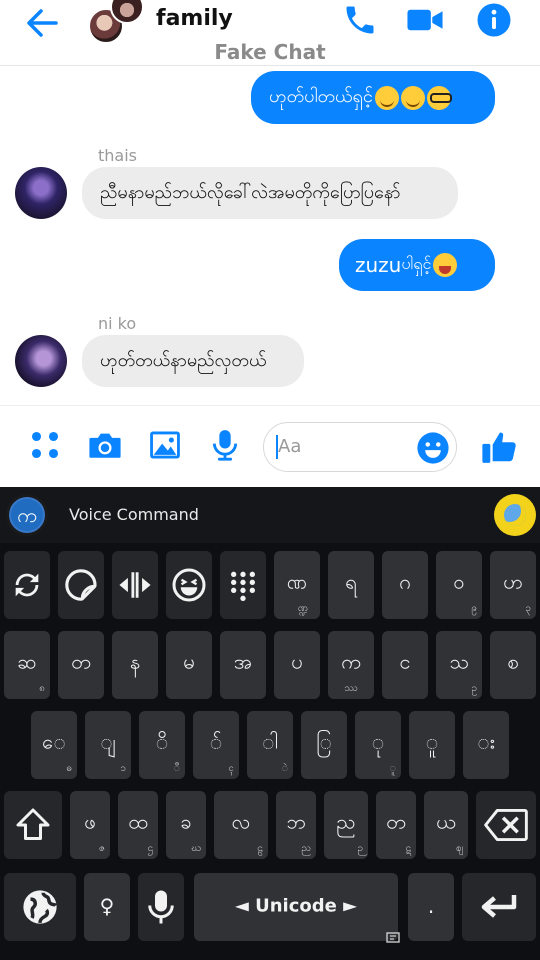  Describe the element at coordinates (108, 745) in the screenshot. I see `keyboard-key: ျ၁` at that location.